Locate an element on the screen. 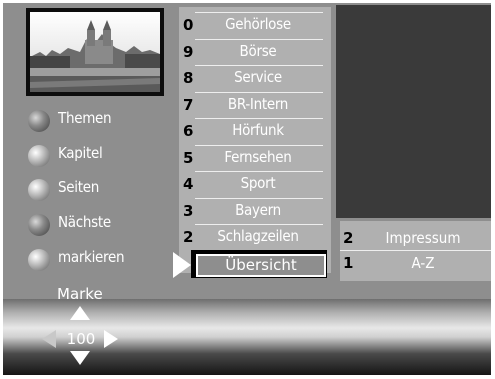  menu-label: markieren is located at coordinates (91, 257).